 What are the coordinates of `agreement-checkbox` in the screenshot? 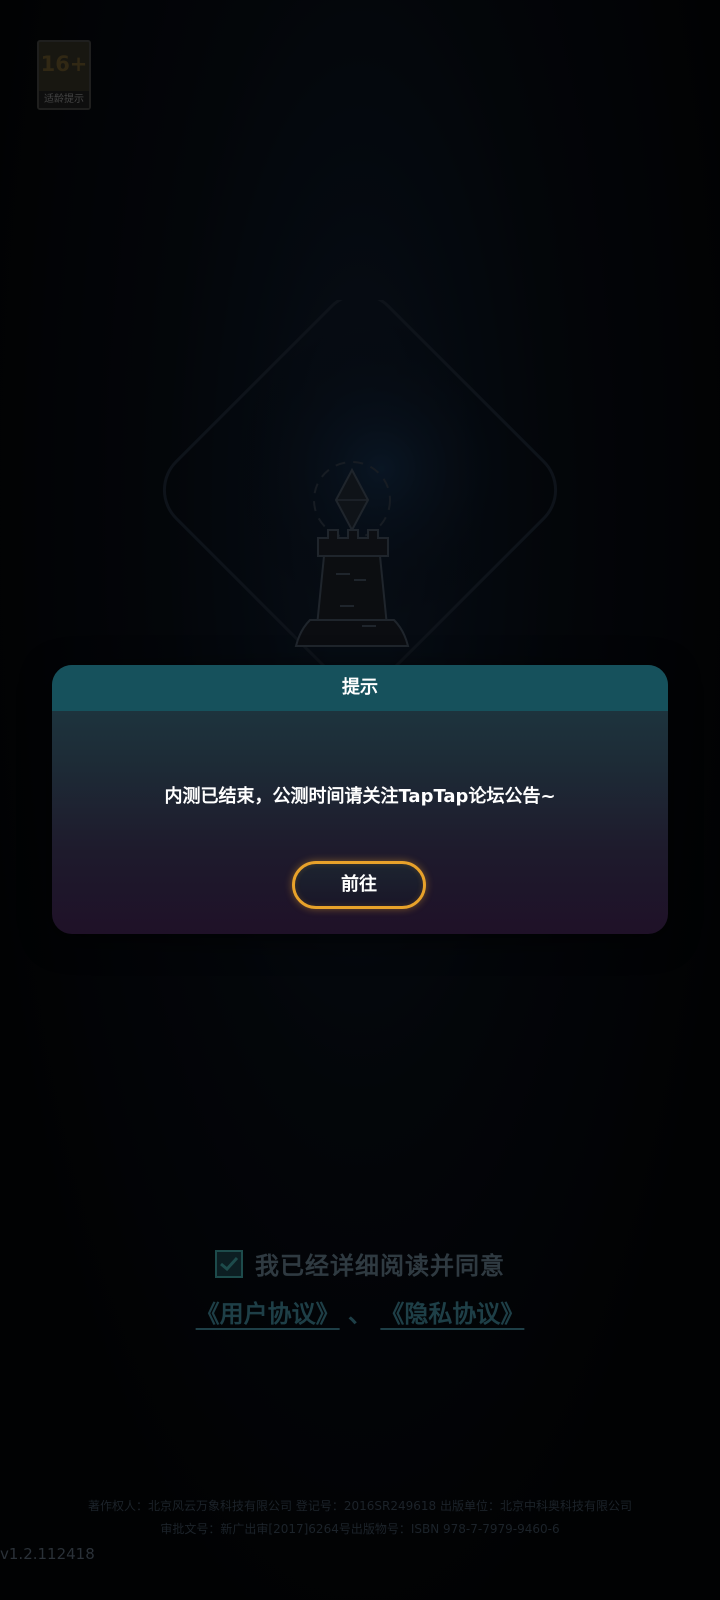 It's located at (229, 1263).